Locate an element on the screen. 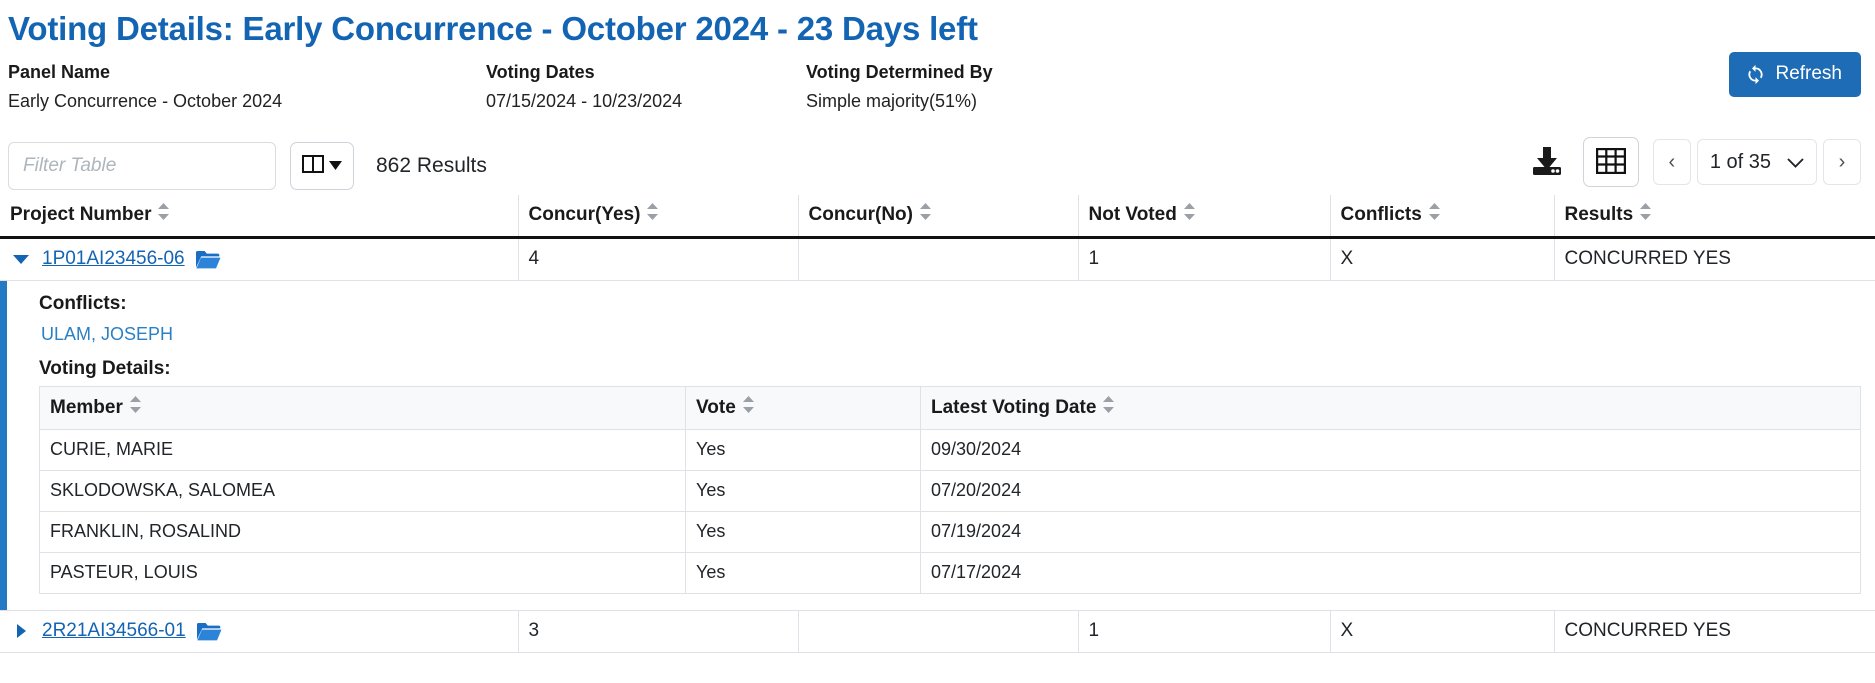 This screenshot has width=1875, height=683. list-item: FRANKLIN, ROSALIND Yes 07/19/2024 is located at coordinates (950, 532).